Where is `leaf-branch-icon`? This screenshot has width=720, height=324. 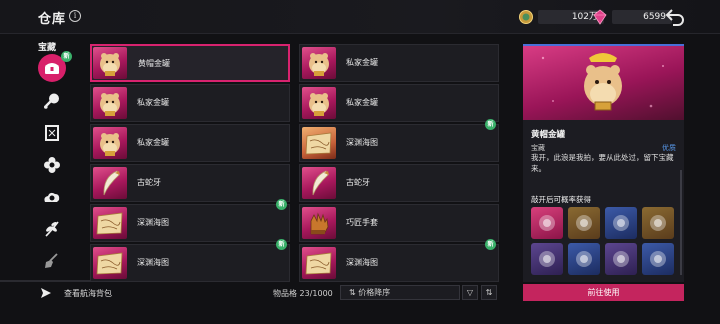 leaf-branch-icon is located at coordinates (52, 229).